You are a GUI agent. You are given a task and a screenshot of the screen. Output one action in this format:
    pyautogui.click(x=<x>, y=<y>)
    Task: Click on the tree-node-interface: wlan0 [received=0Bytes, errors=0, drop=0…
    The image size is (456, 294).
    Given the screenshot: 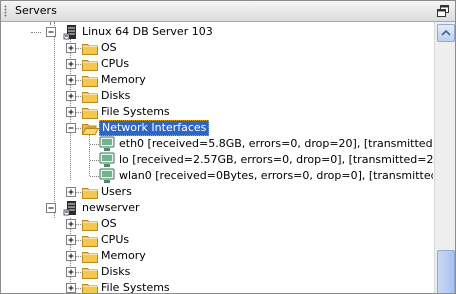 What is the action you would take?
    pyautogui.click(x=217, y=176)
    